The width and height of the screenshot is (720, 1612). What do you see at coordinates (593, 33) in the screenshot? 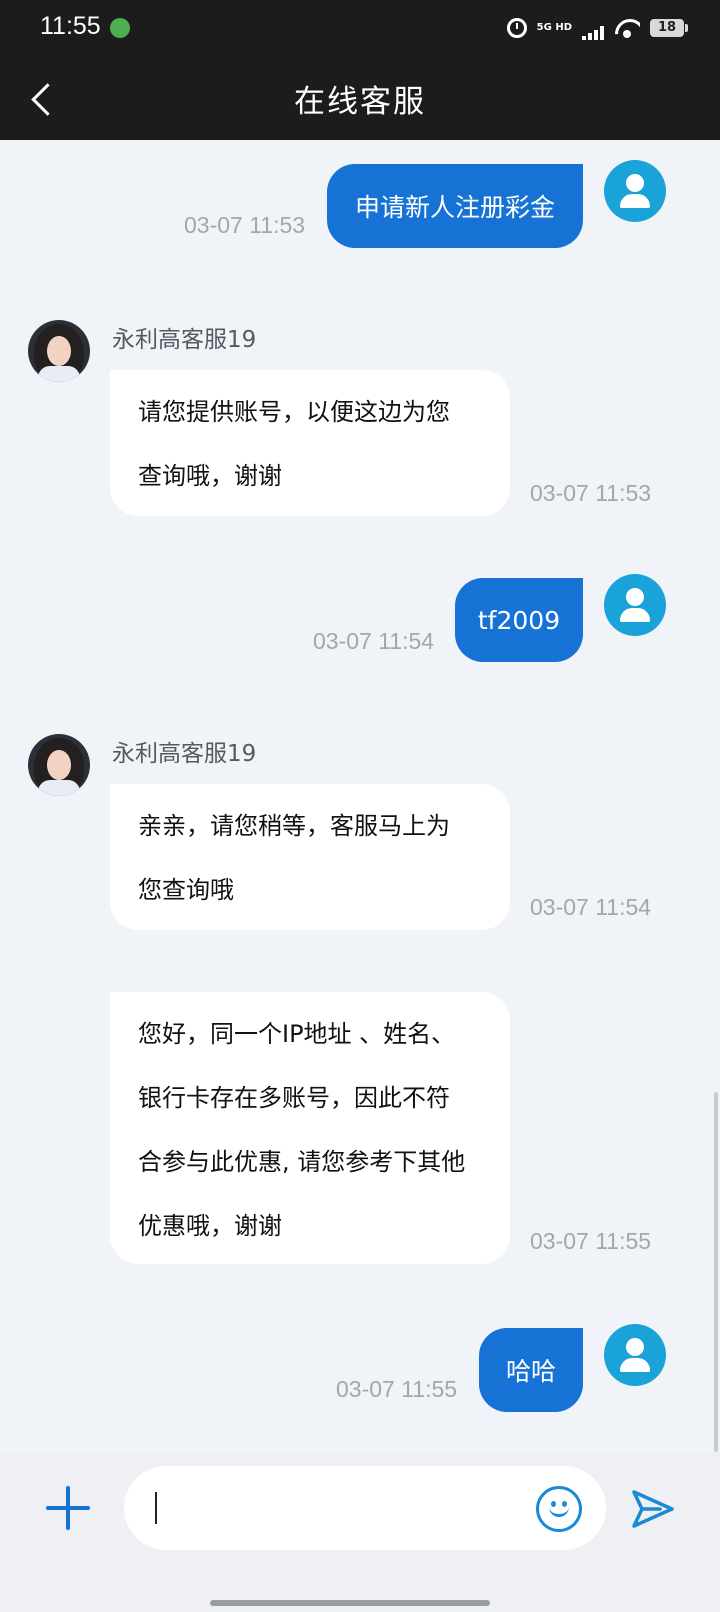
I see `signal-icon` at bounding box center [593, 33].